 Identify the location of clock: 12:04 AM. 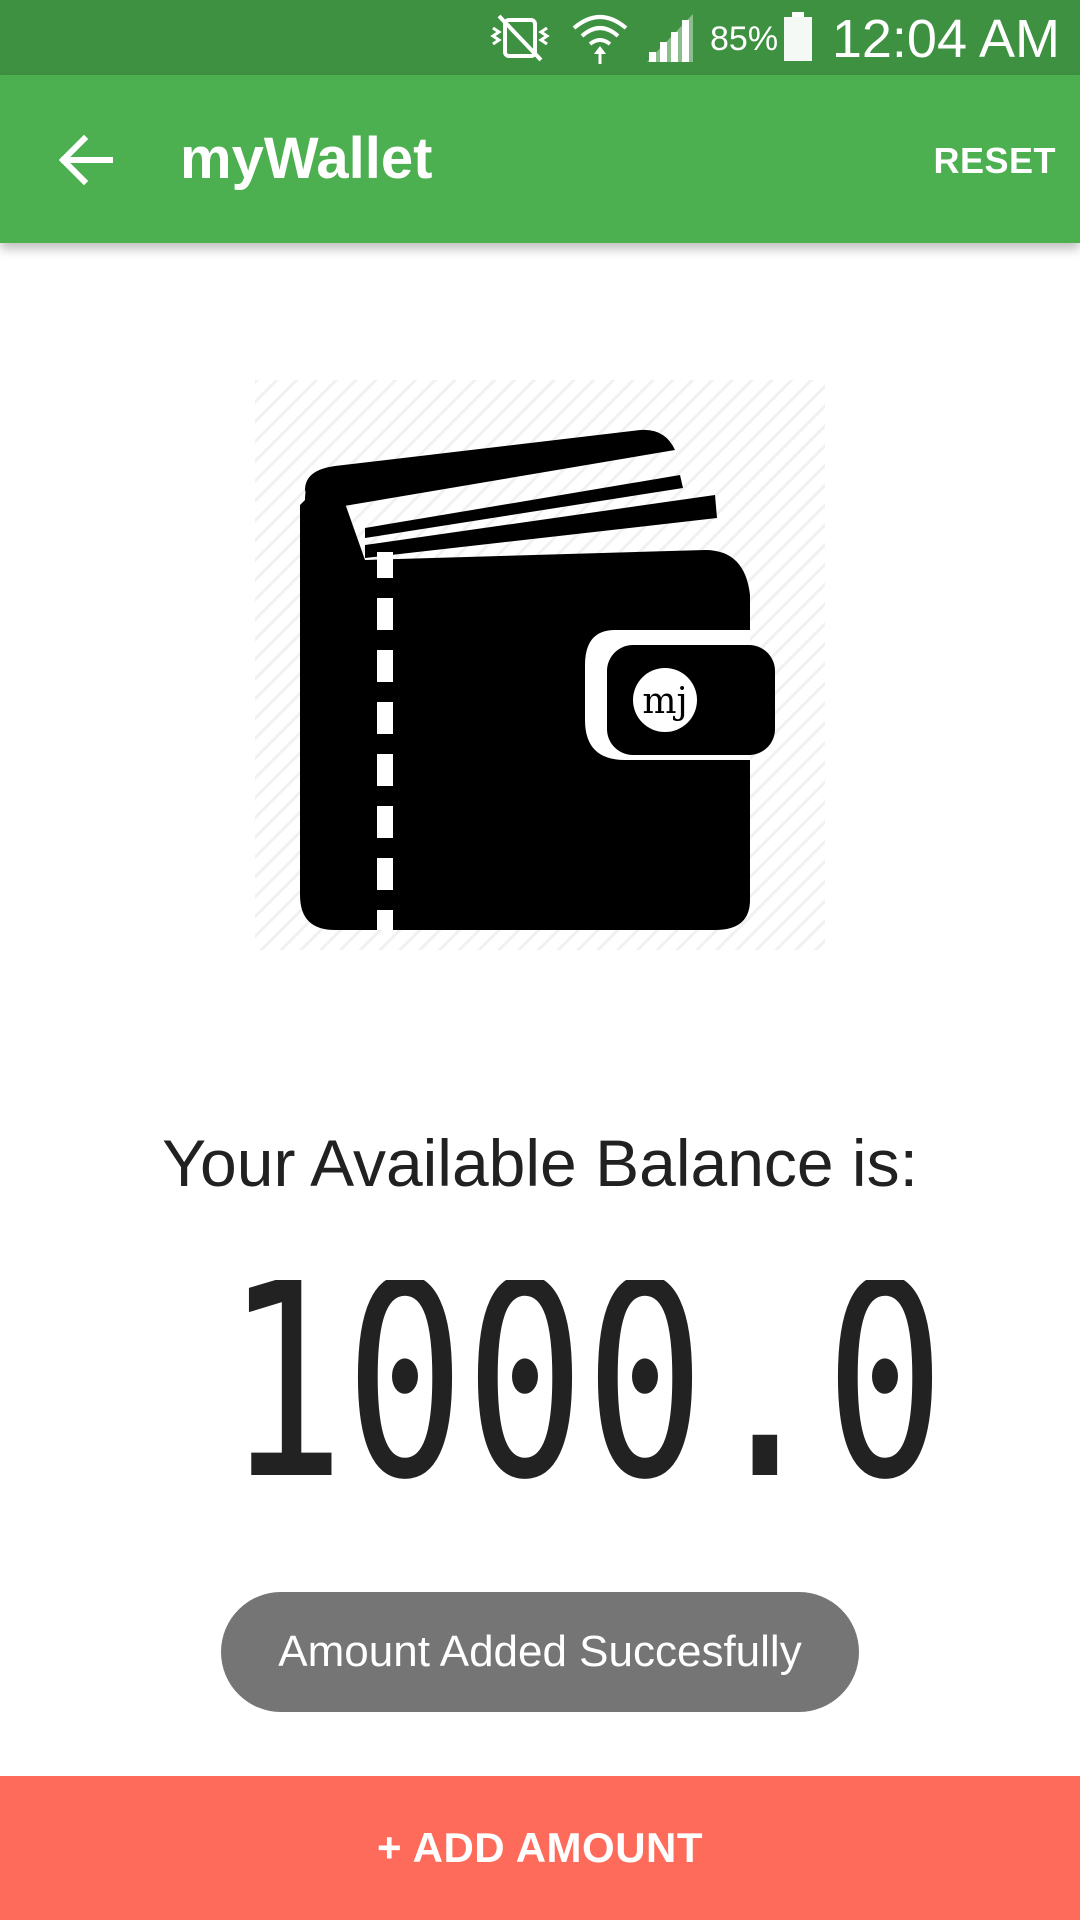
(945, 39).